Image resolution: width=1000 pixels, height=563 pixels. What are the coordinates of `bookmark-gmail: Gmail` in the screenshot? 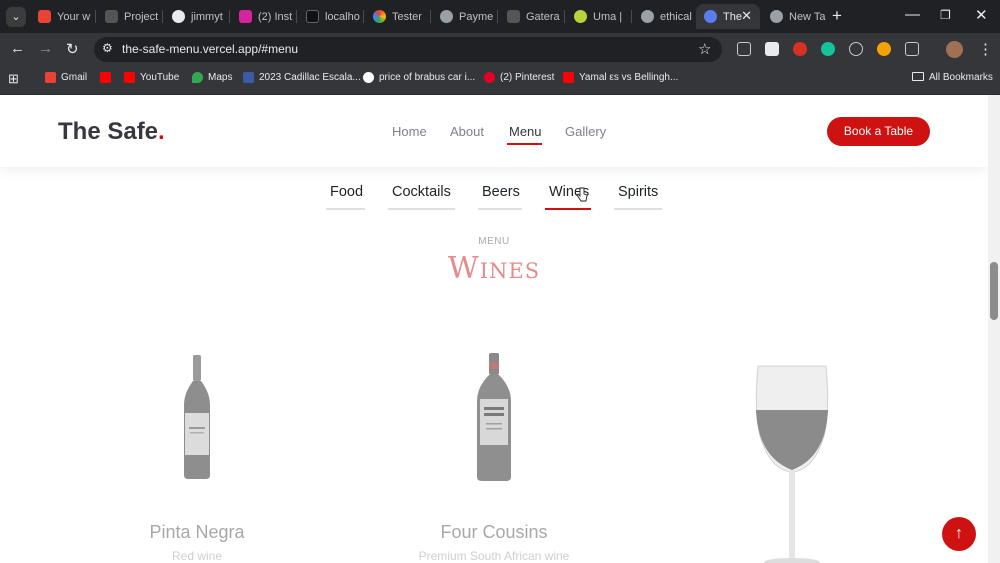 It's located at (66, 77).